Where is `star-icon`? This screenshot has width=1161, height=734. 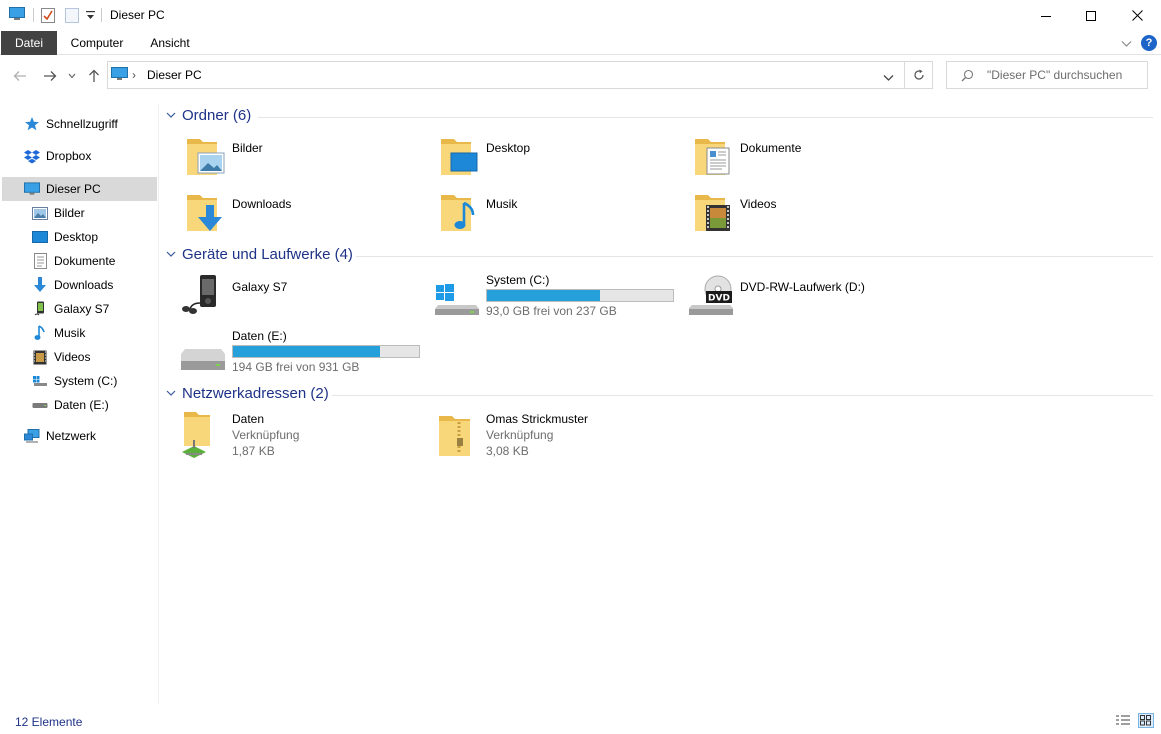
star-icon is located at coordinates (32, 124).